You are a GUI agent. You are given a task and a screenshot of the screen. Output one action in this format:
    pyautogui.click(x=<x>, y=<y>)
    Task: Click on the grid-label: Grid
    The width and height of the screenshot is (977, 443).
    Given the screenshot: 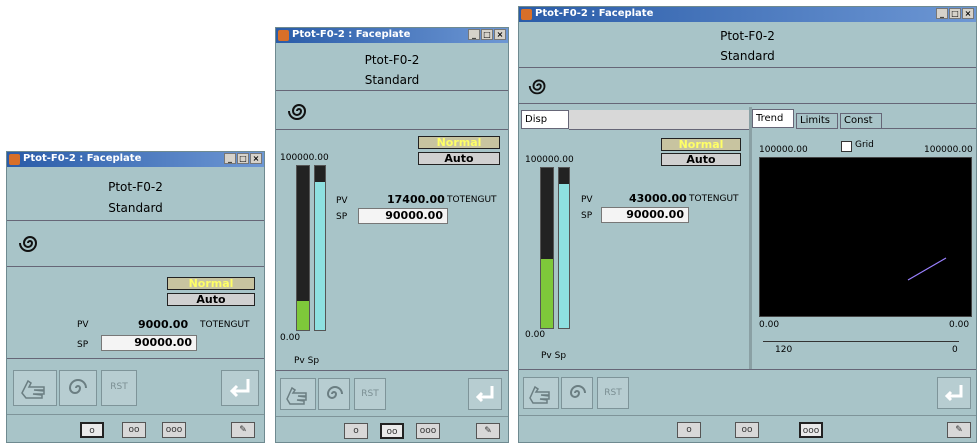 What is the action you would take?
    pyautogui.click(x=864, y=145)
    